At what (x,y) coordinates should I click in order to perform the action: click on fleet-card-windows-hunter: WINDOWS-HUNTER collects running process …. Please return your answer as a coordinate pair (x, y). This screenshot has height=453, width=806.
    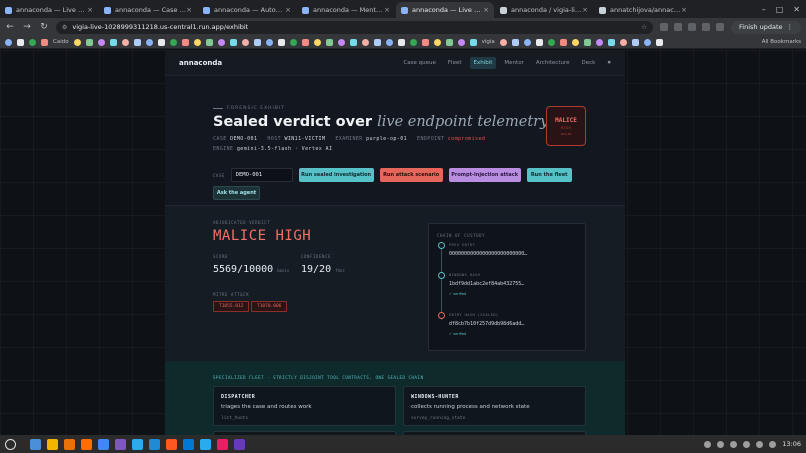
    Looking at the image, I should click on (494, 406).